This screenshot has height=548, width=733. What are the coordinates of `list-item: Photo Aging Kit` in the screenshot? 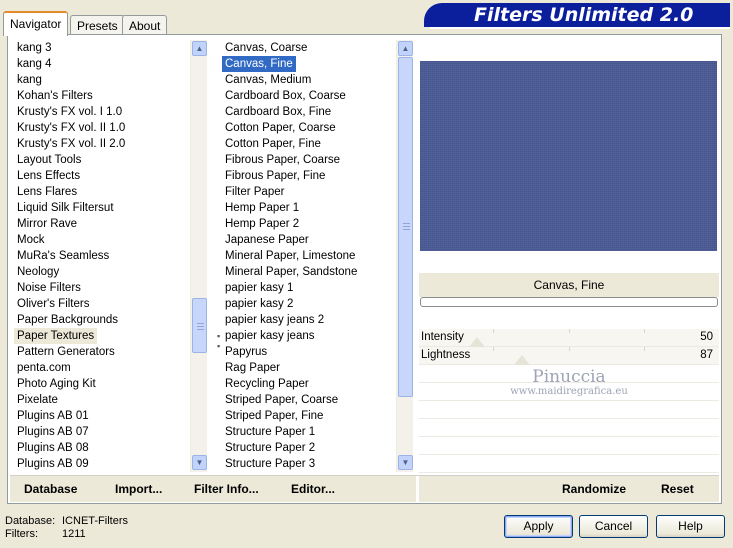 It's located at (102, 384).